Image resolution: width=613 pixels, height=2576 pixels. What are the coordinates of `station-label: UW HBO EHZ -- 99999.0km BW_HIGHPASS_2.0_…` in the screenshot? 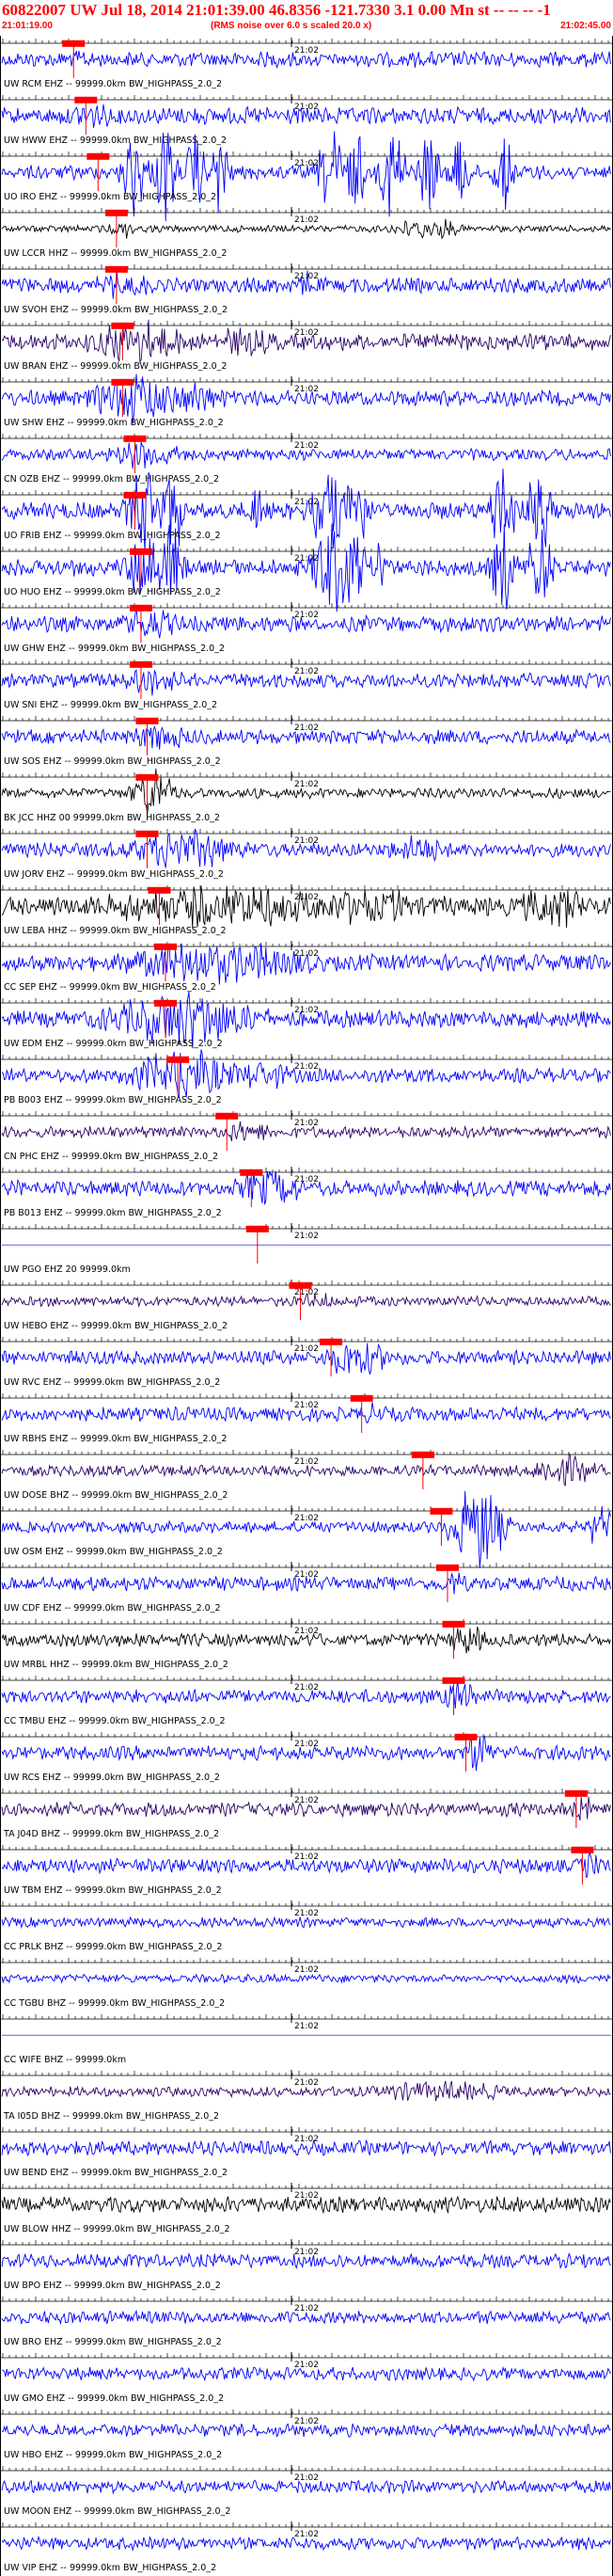 It's located at (113, 2455).